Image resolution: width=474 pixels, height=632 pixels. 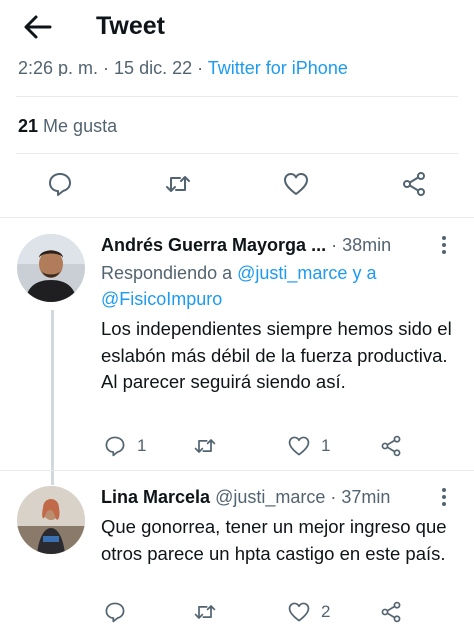 What do you see at coordinates (270, 497) in the screenshot?
I see `author-handle: @justi_marce` at bounding box center [270, 497].